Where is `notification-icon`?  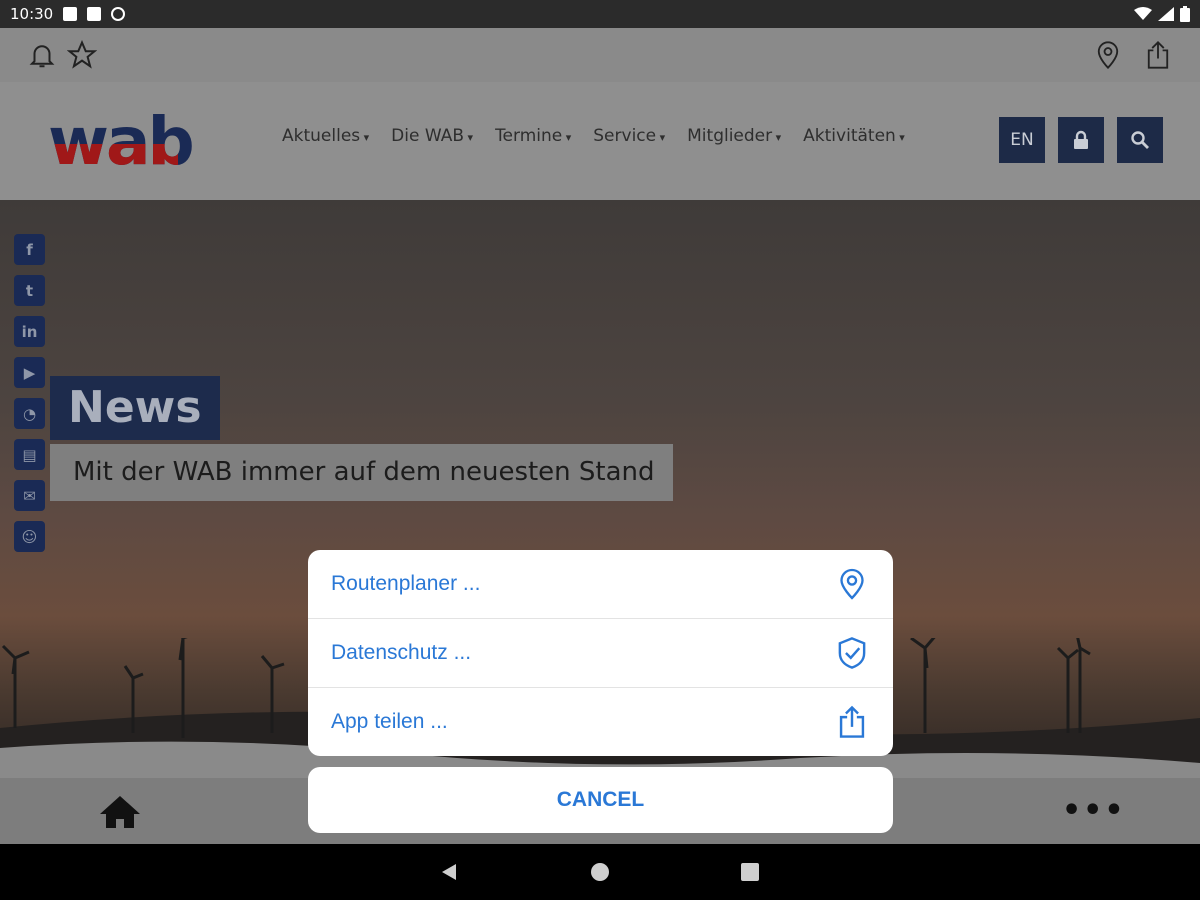
notification-icon is located at coordinates (70, 14).